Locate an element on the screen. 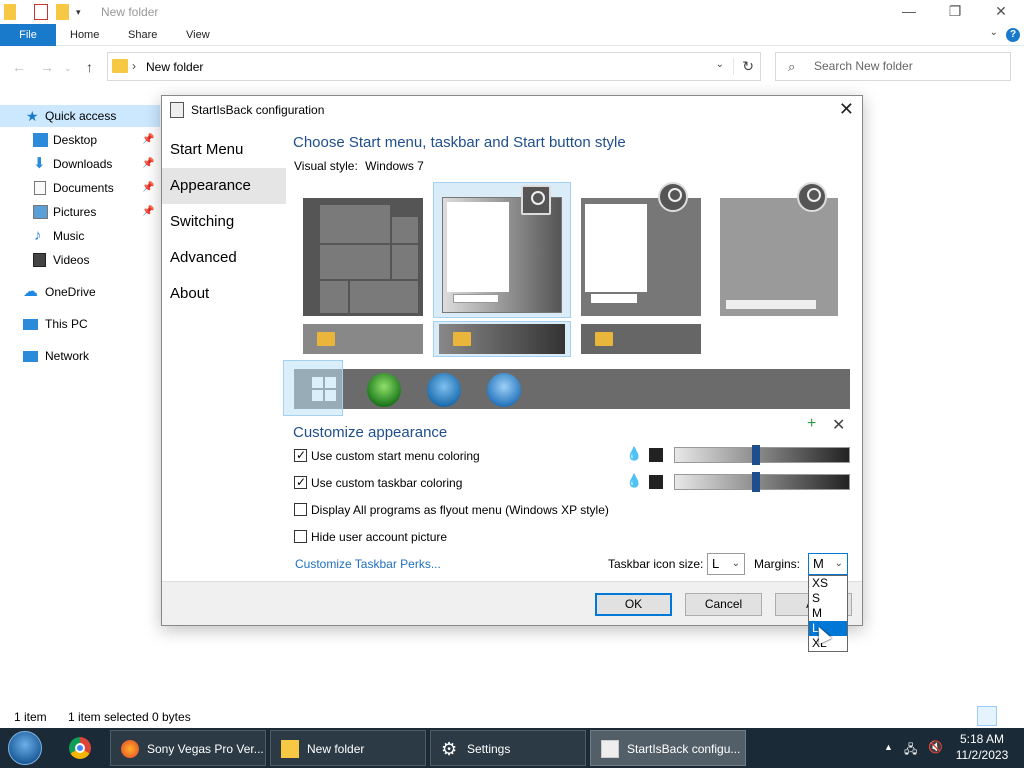  windows7-orb-icon is located at coordinates (444, 390).